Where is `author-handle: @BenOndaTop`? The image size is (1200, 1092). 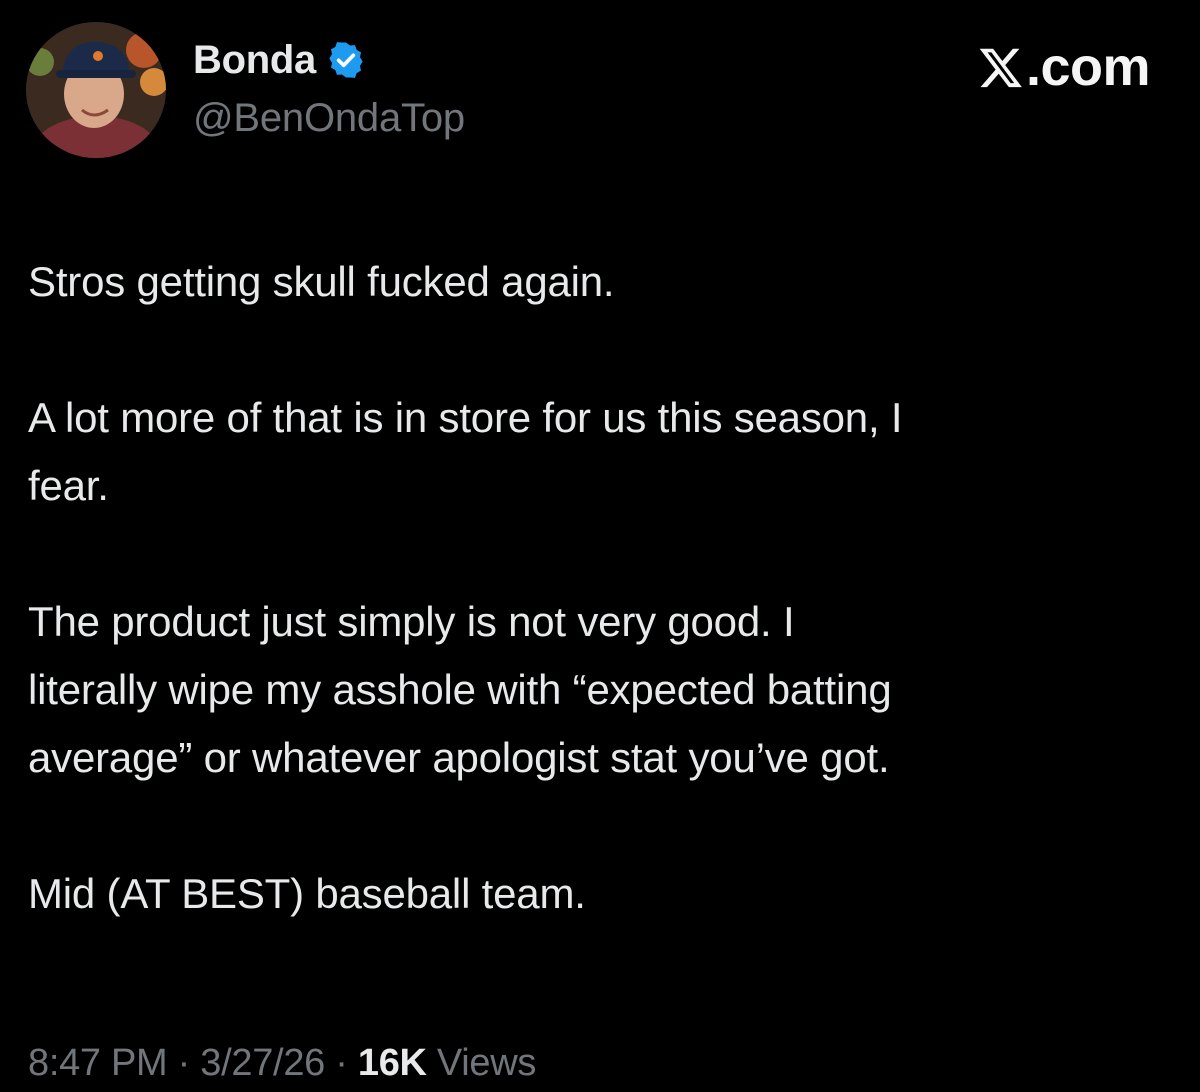 author-handle: @BenOndaTop is located at coordinates (329, 118).